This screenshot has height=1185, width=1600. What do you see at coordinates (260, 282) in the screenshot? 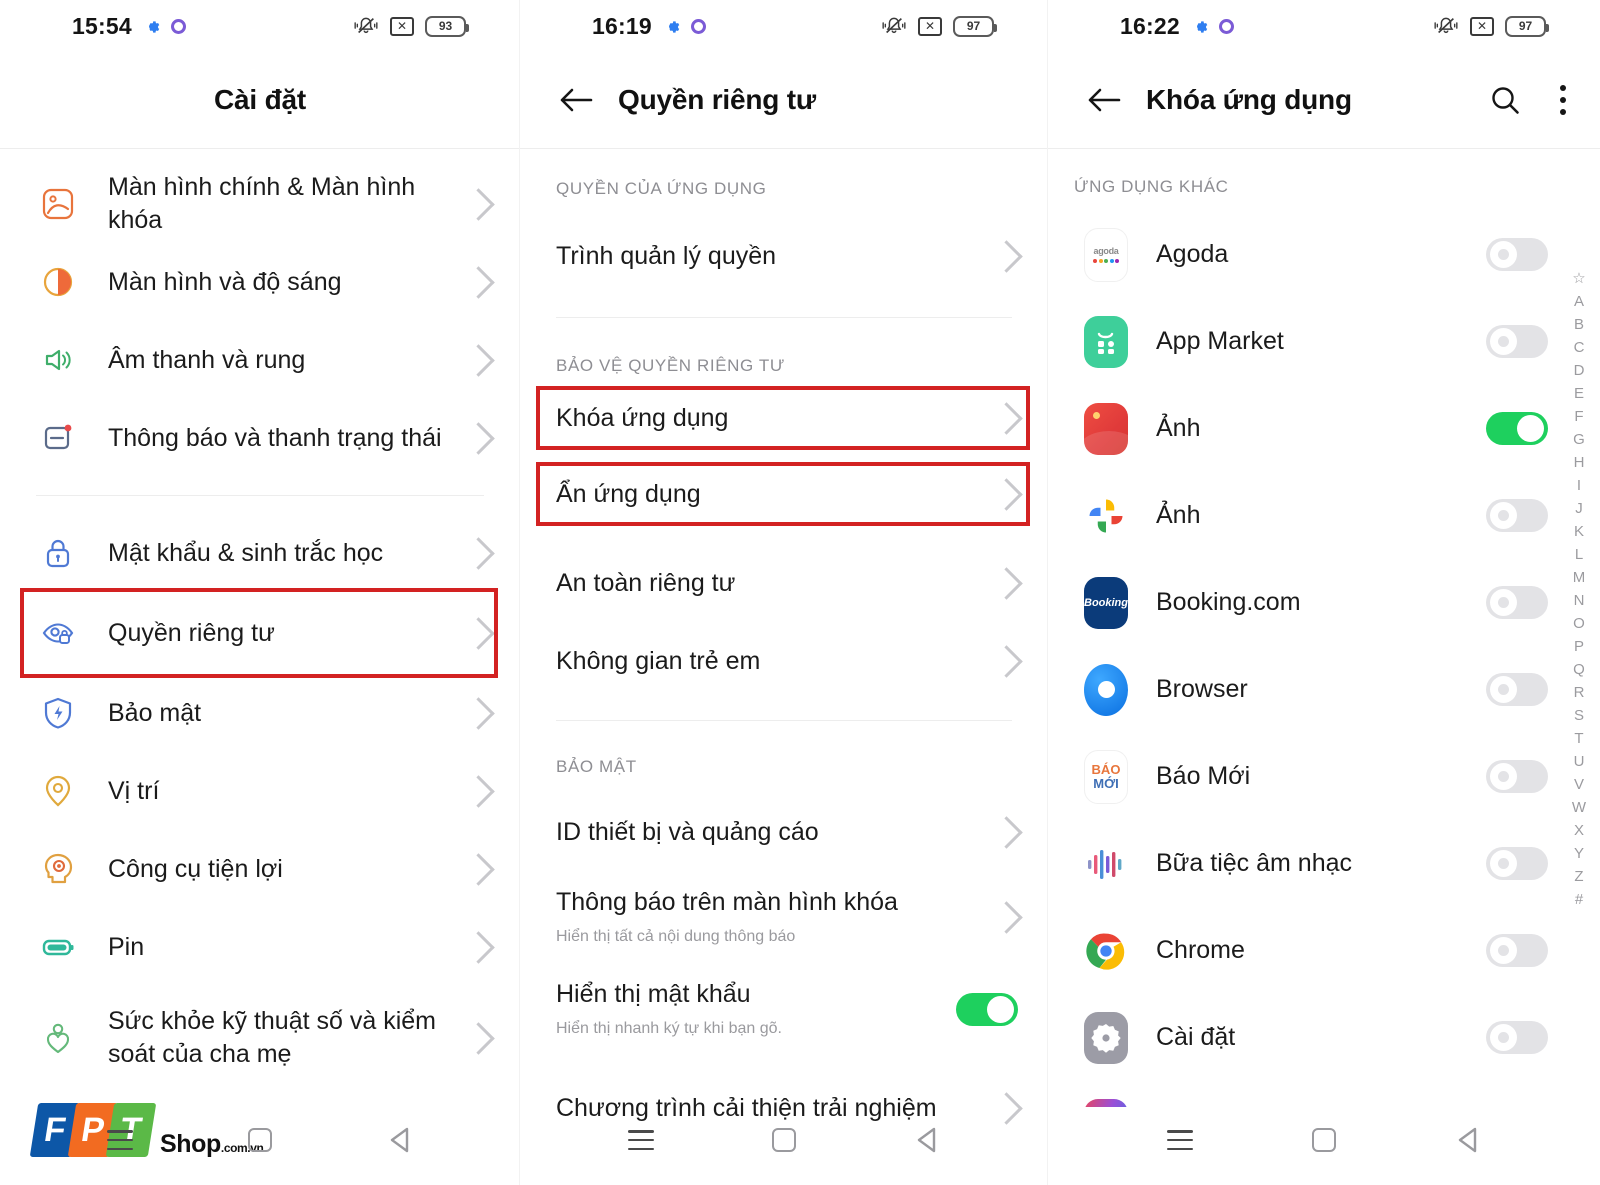
I see `sidebar-item-display-brightness: Màn hình và độ sáng` at bounding box center [260, 282].